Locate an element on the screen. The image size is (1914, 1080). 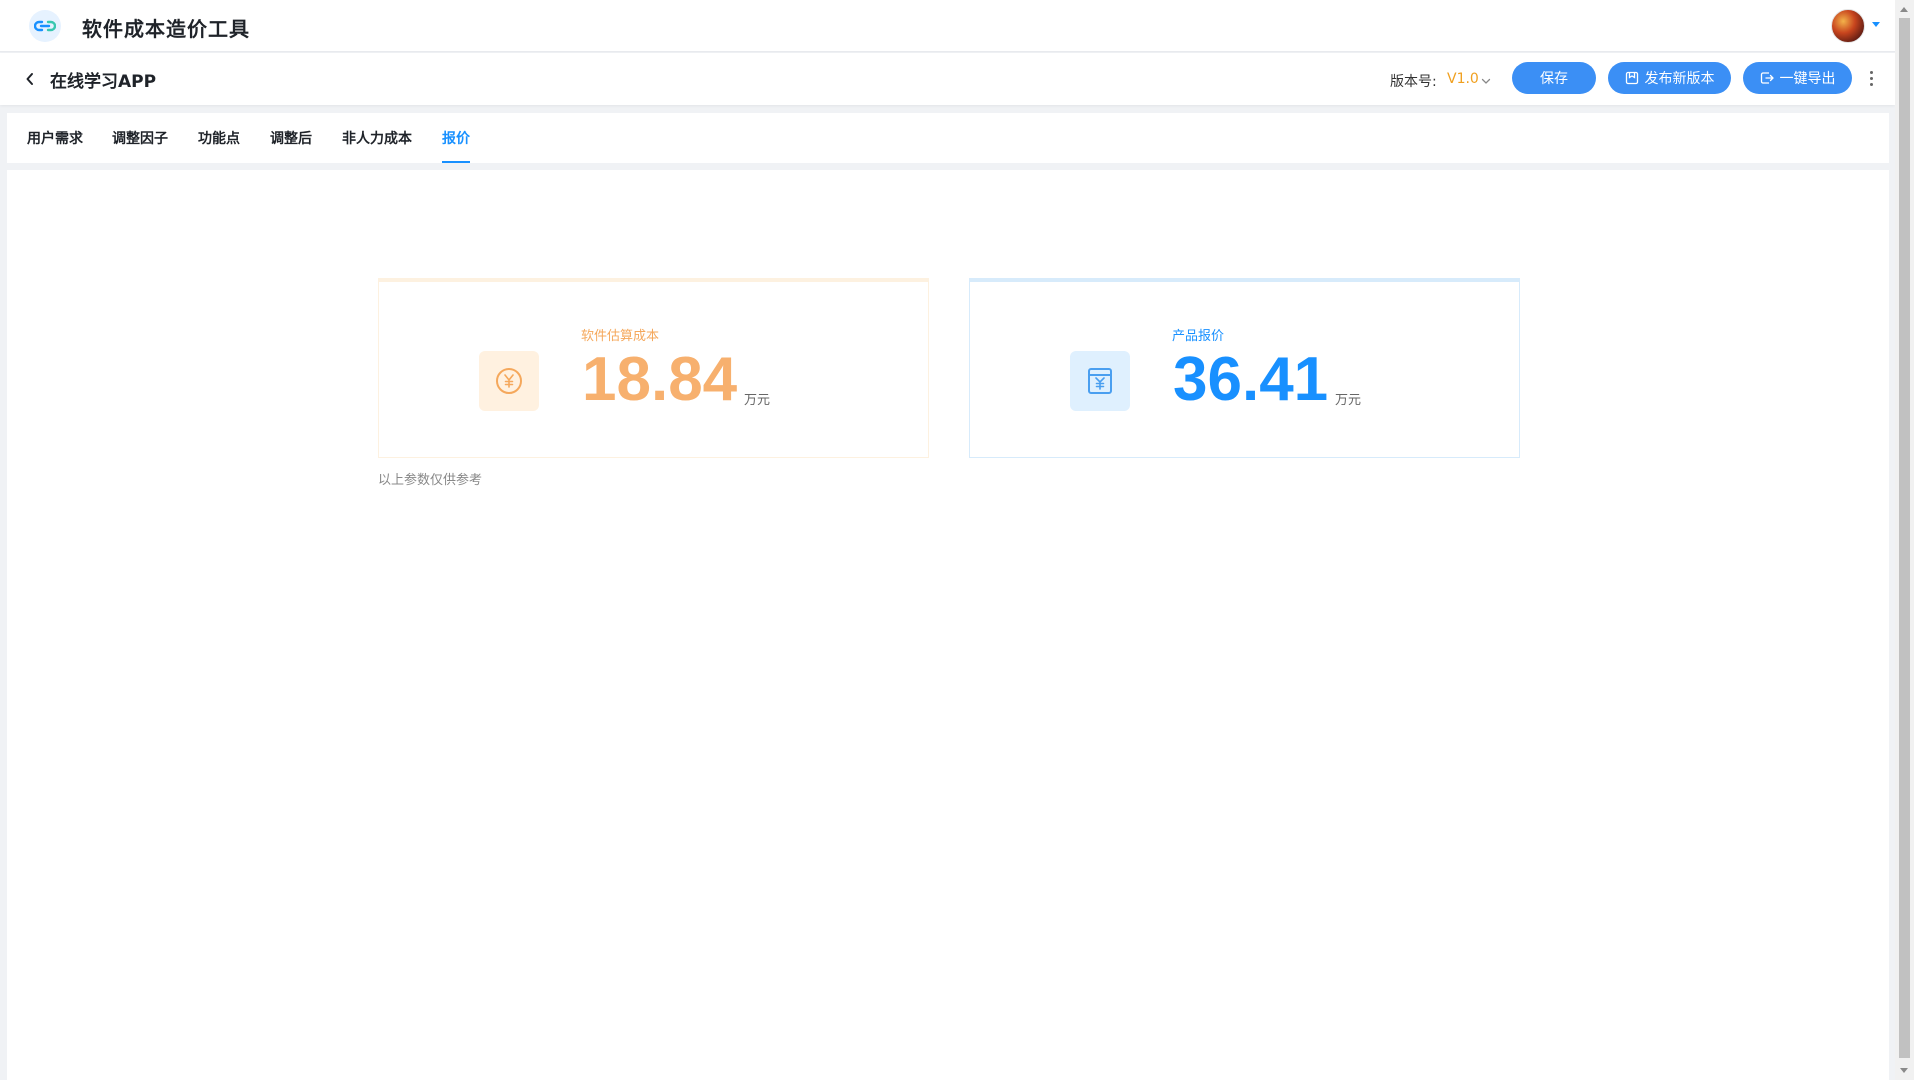
tab-quotation: 报价 is located at coordinates (456, 138).